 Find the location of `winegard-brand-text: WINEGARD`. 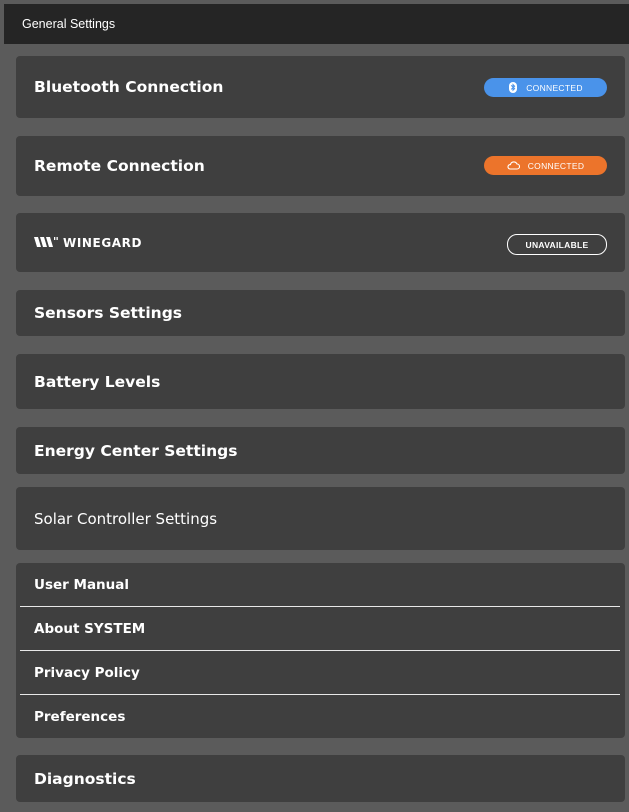

winegard-brand-text: WINEGARD is located at coordinates (103, 242).